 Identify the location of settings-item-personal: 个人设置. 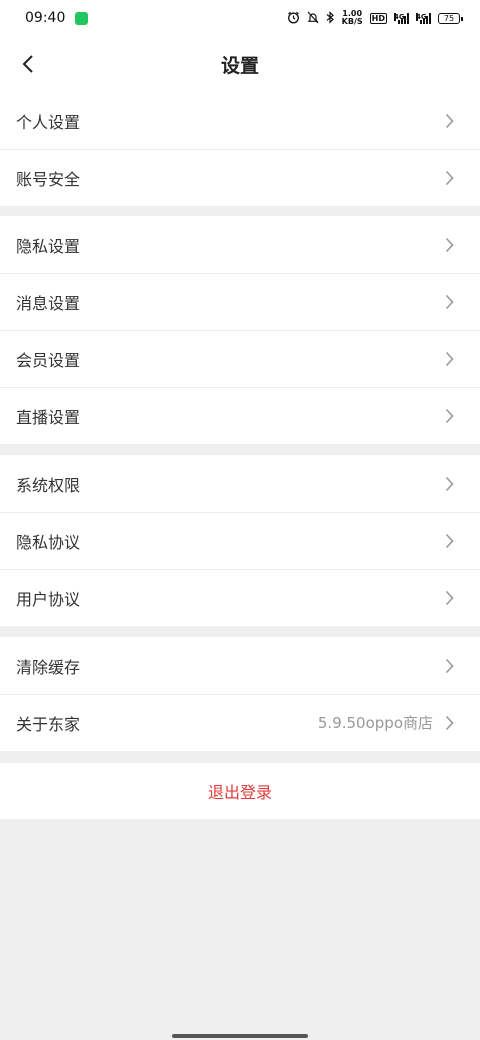
(240, 120).